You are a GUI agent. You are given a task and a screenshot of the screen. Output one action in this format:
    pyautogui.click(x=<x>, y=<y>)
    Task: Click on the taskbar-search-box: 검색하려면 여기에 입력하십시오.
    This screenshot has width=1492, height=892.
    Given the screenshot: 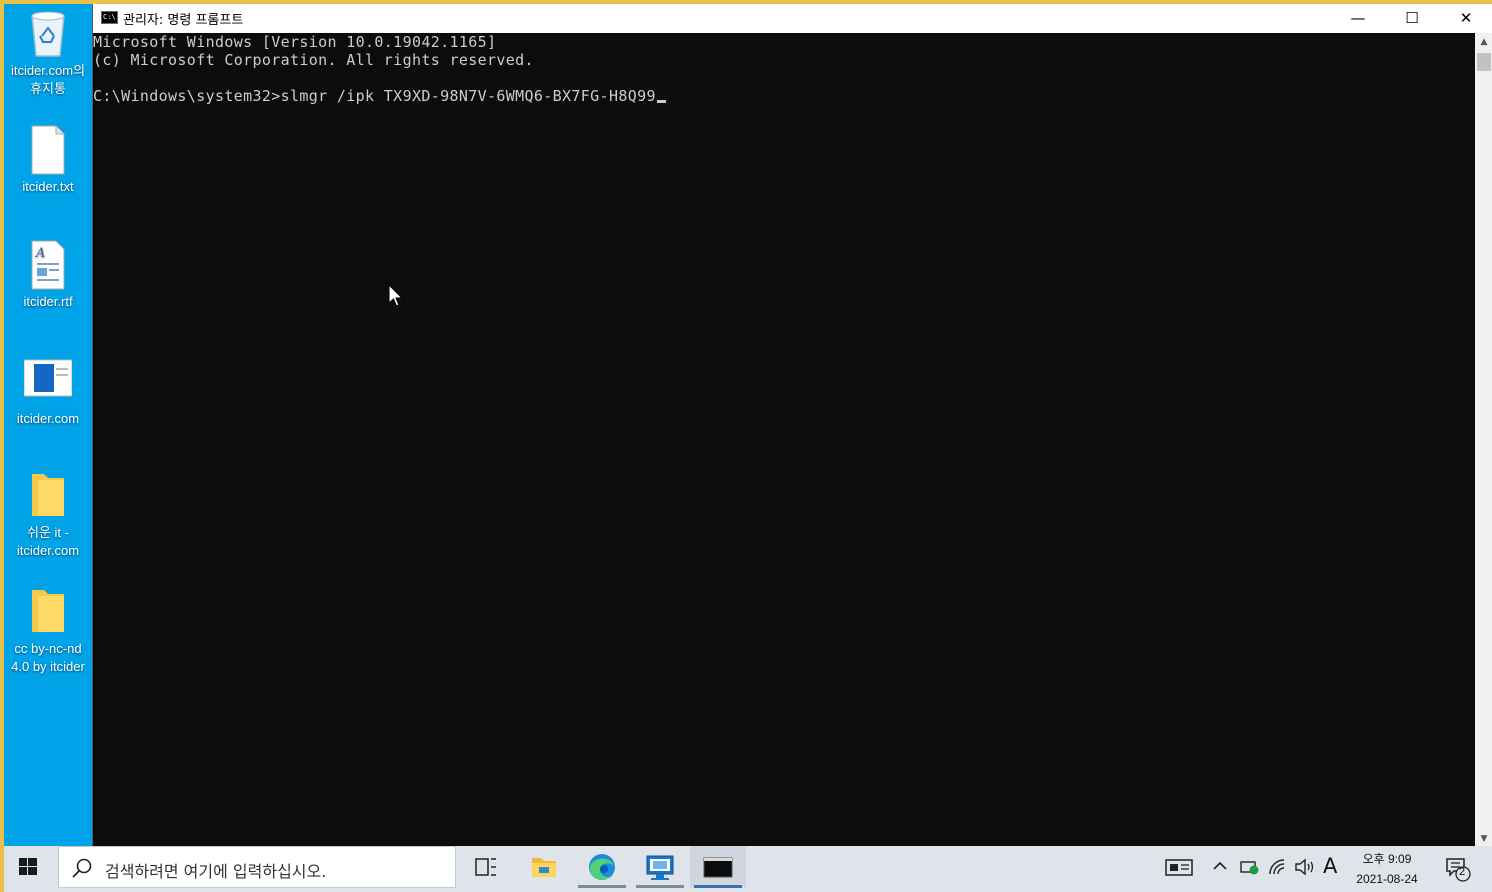 What is the action you would take?
    pyautogui.click(x=257, y=867)
    